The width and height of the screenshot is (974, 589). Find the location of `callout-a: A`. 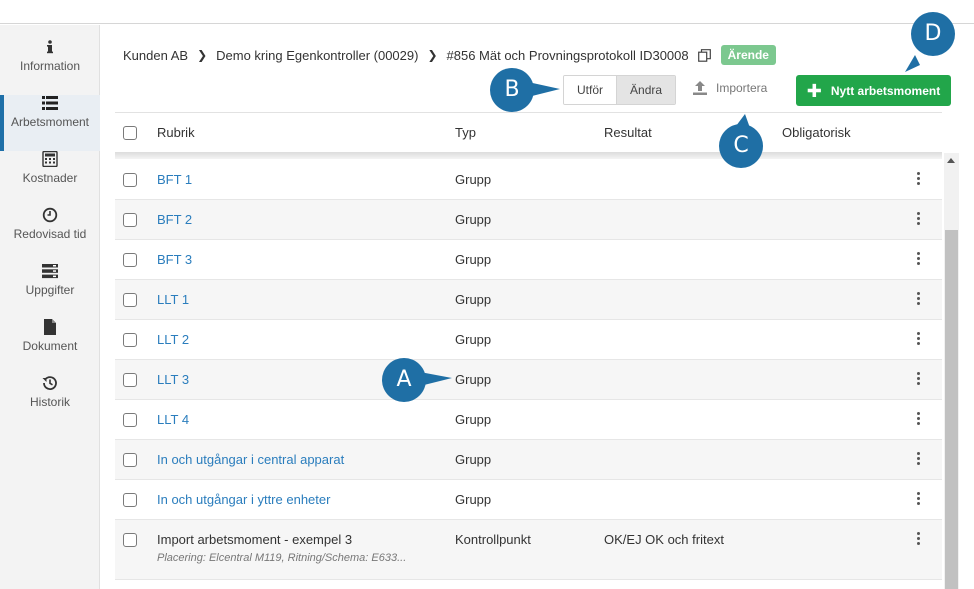

callout-a: A is located at coordinates (404, 380).